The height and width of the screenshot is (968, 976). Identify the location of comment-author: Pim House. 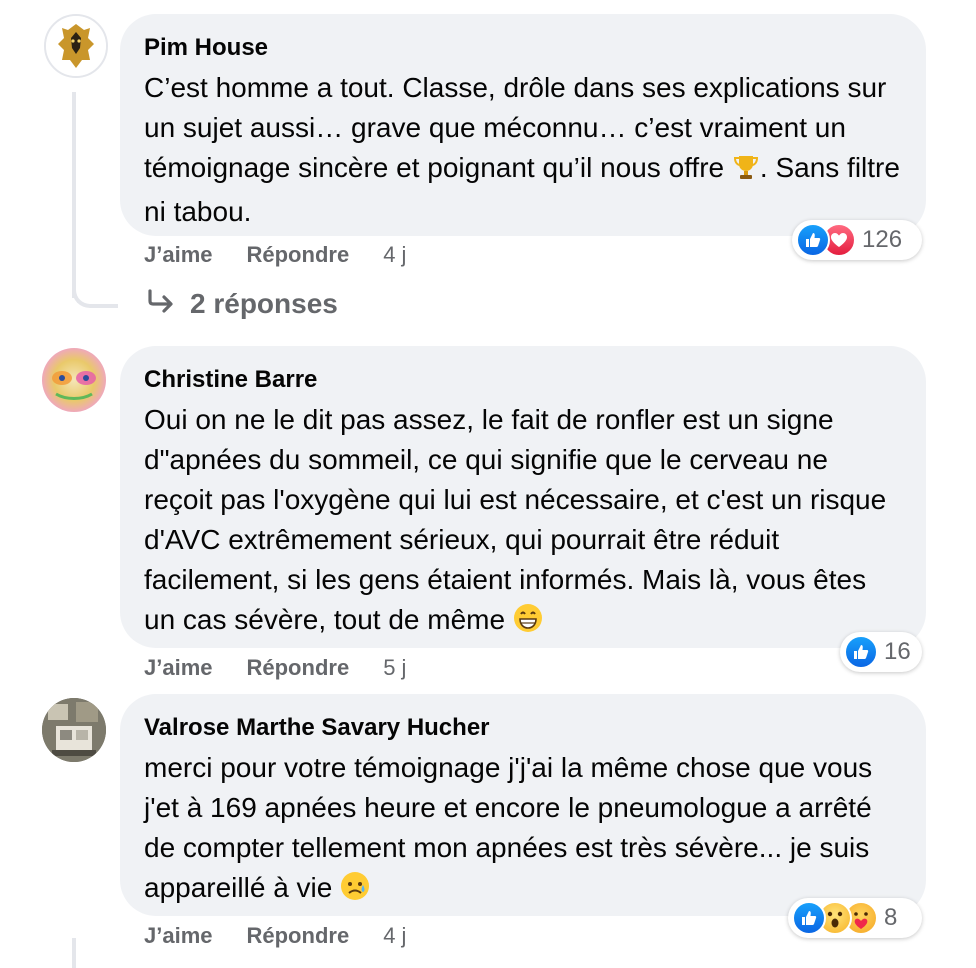
(523, 48).